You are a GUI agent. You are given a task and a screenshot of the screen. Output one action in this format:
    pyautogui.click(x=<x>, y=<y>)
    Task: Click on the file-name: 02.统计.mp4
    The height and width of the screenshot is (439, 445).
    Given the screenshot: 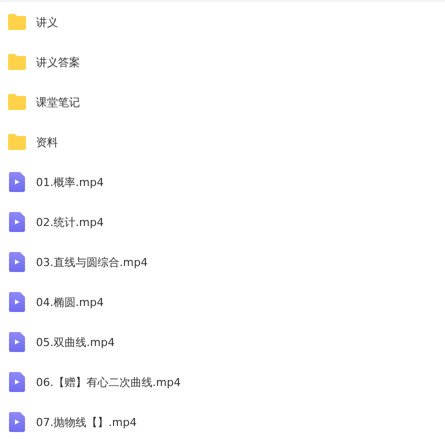 What is the action you would take?
    pyautogui.click(x=70, y=222)
    